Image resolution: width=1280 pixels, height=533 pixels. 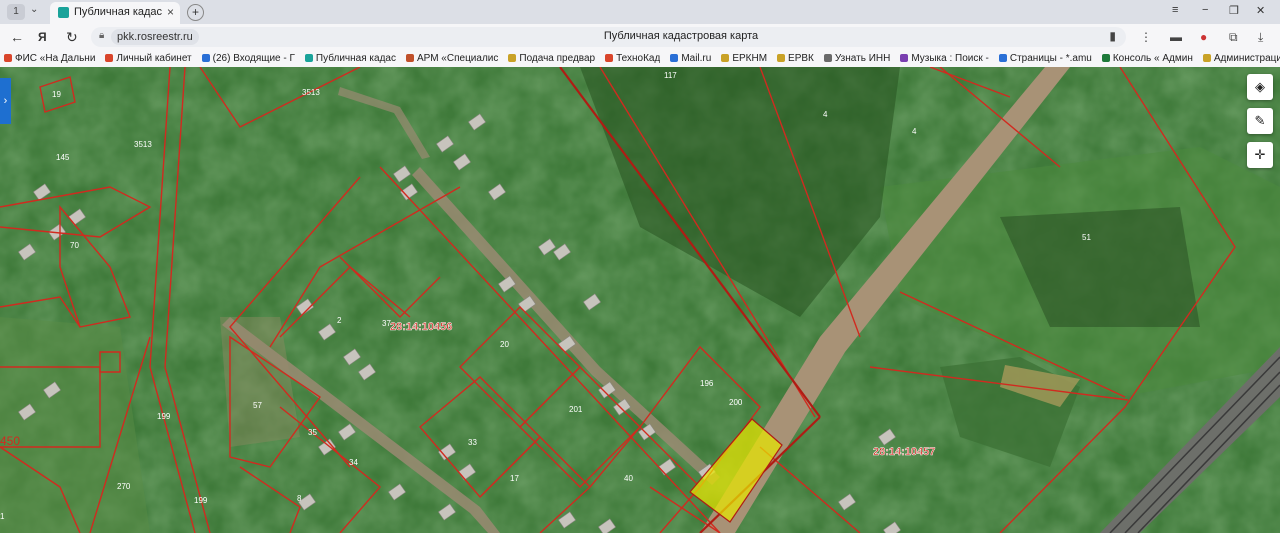 What do you see at coordinates (42, 37) in the screenshot?
I see `yandex-icon: Я` at bounding box center [42, 37].